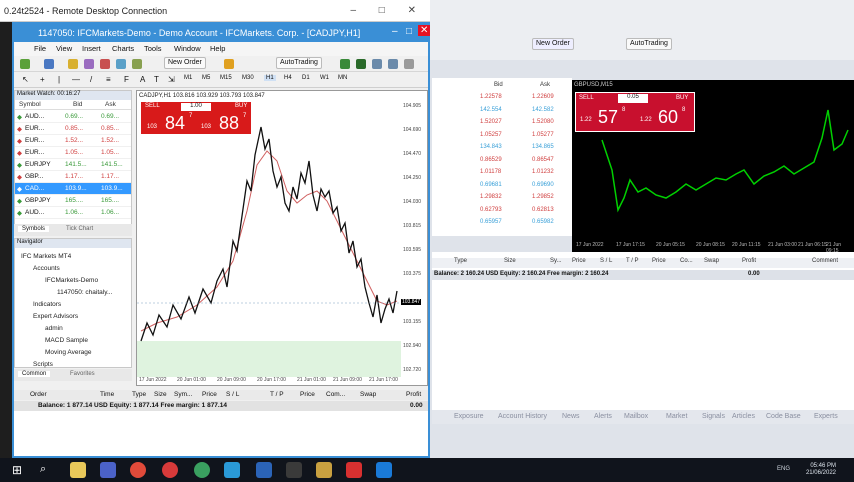 Image resolution: width=854 pixels, height=482 pixels. What do you see at coordinates (248, 78) in the screenshot?
I see `timeframe-m30: M30` at bounding box center [248, 78].